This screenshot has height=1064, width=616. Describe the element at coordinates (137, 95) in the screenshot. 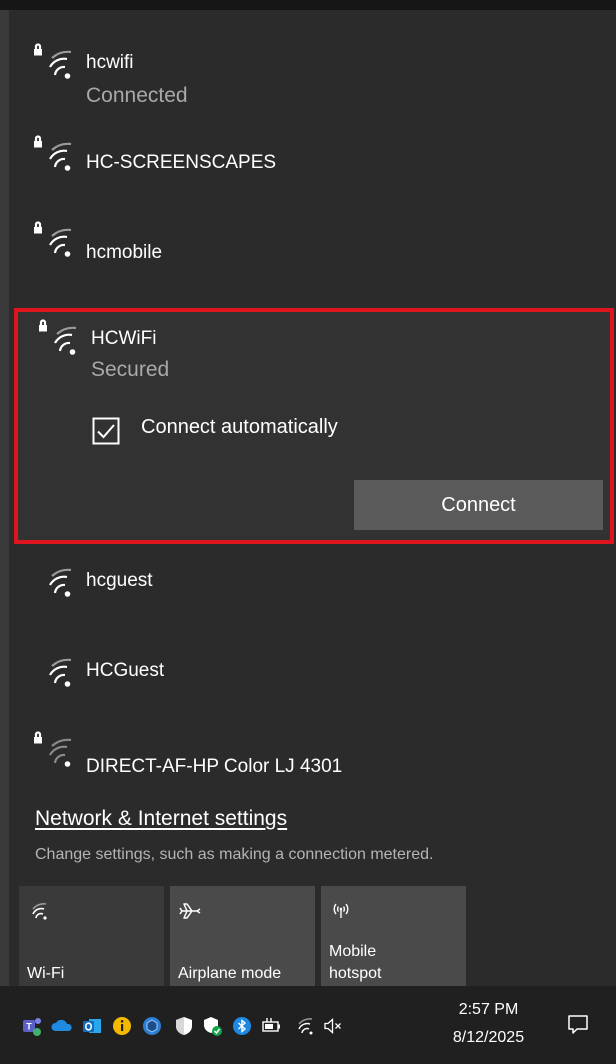

I see `network-status: Connected` at that location.